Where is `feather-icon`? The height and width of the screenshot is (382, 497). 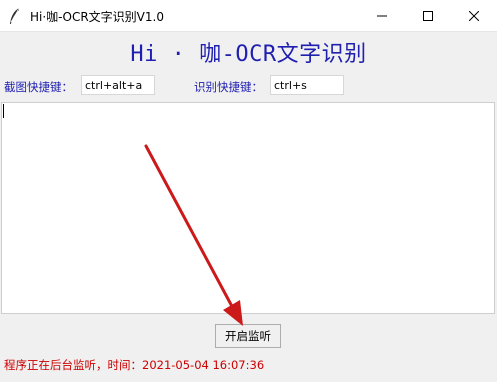
feather-icon is located at coordinates (15, 16).